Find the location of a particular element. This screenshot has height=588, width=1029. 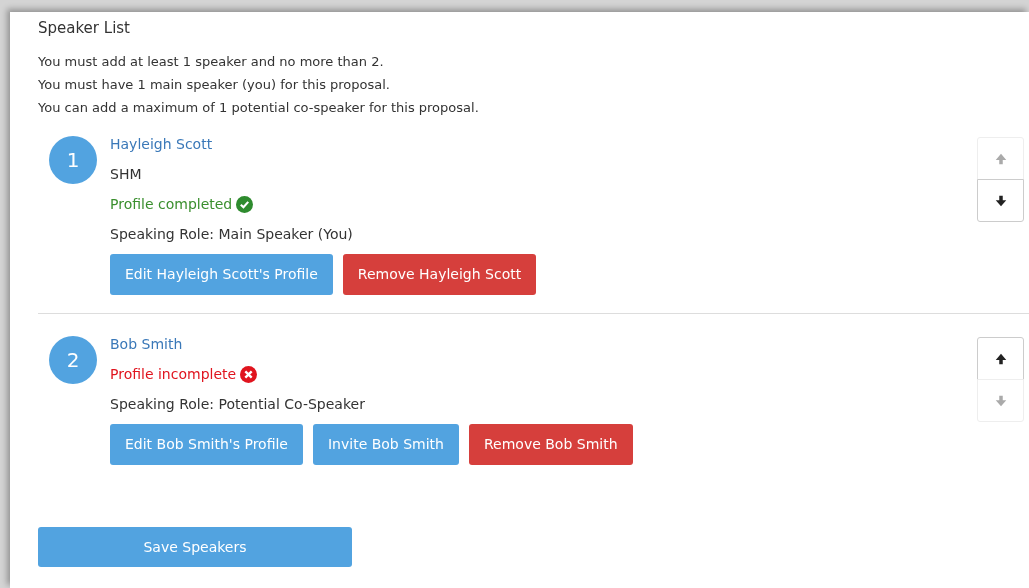

speaking-role-text: Speaking Role: Main Speaker (You) is located at coordinates (231, 234).